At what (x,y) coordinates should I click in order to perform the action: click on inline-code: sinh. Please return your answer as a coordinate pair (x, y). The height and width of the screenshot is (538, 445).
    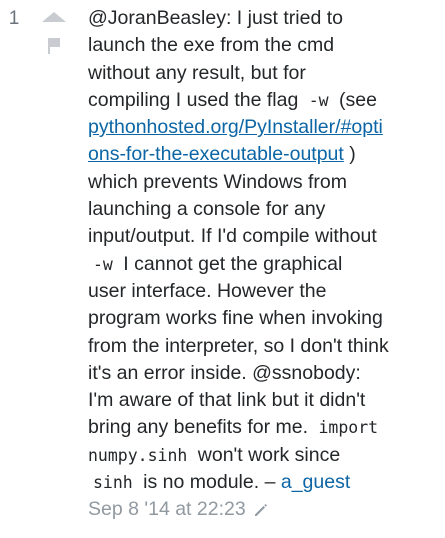
    Looking at the image, I should click on (113, 483).